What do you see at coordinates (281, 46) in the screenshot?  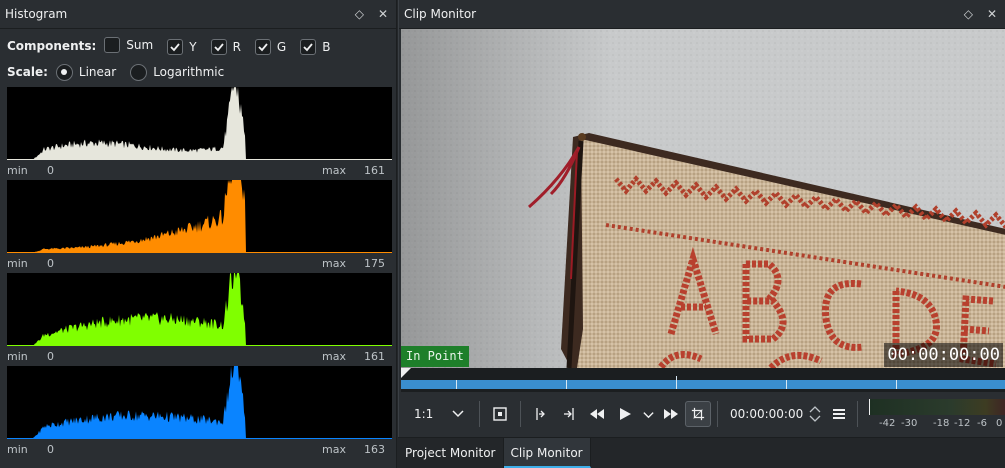 I see `component-label: G` at bounding box center [281, 46].